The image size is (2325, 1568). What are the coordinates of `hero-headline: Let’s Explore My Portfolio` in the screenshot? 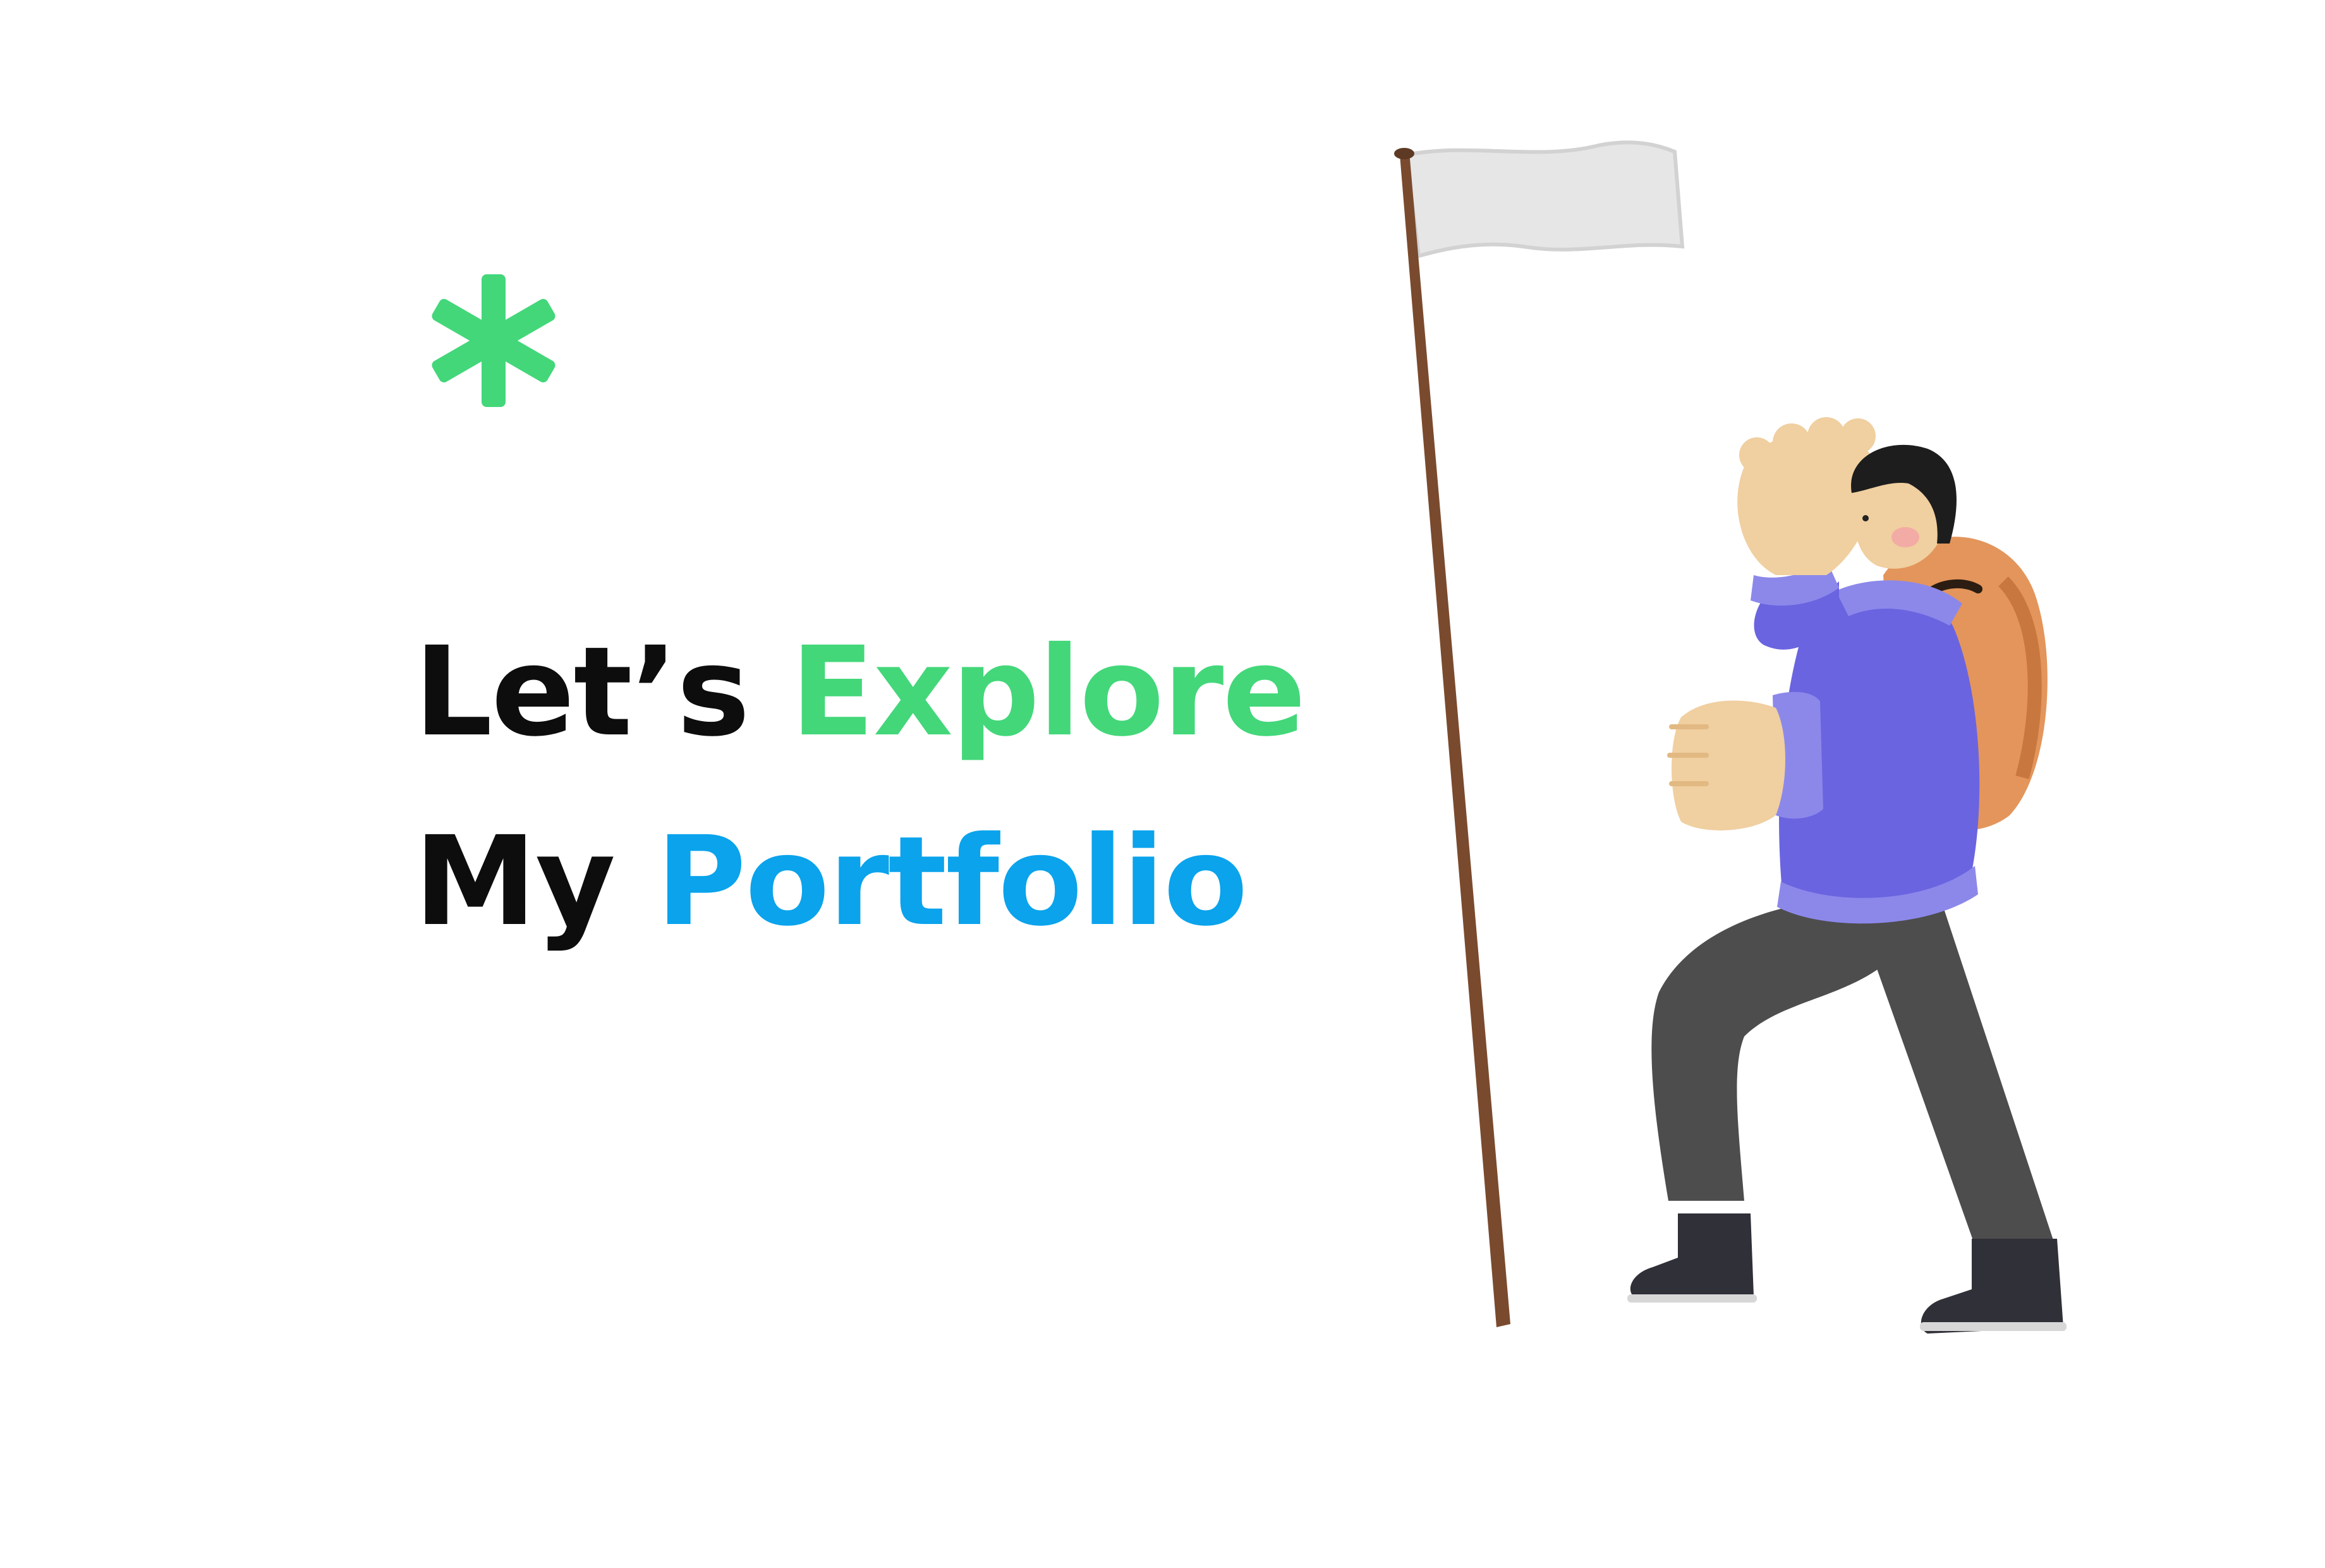 It's located at (860, 786).